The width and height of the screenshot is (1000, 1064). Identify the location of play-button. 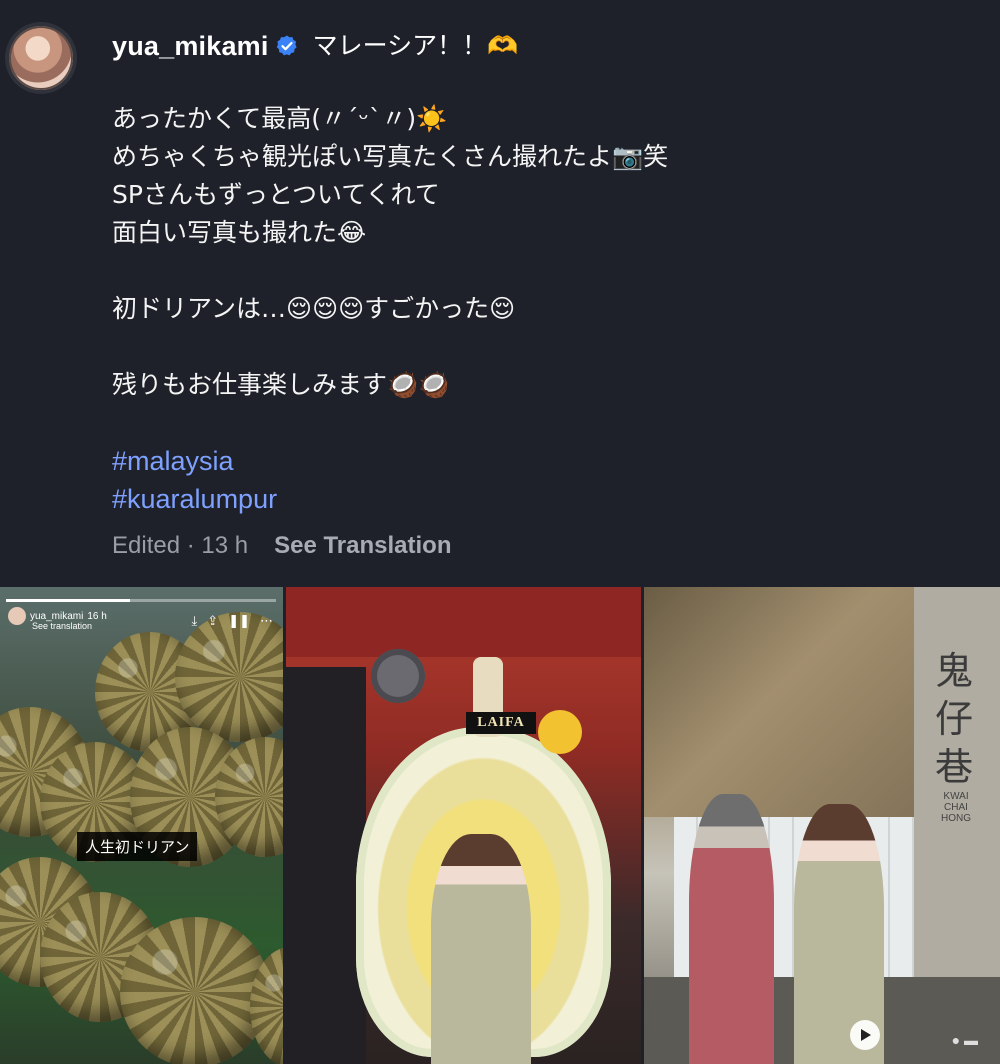
(865, 1035).